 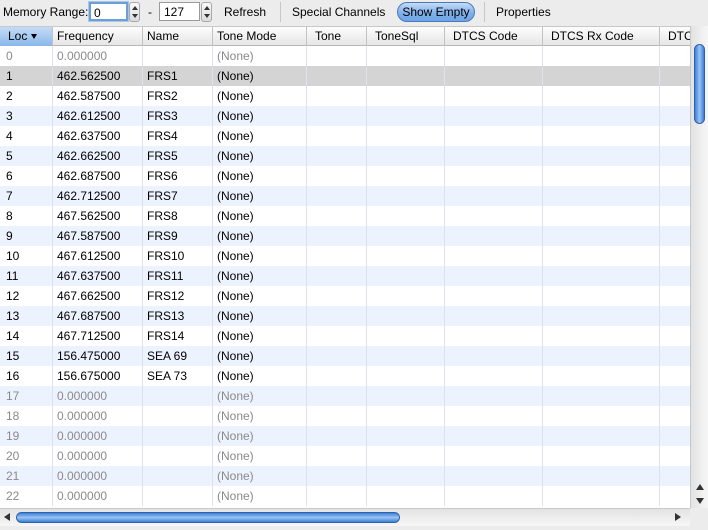 What do you see at coordinates (26, 376) in the screenshot?
I see `cell-loc: 16` at bounding box center [26, 376].